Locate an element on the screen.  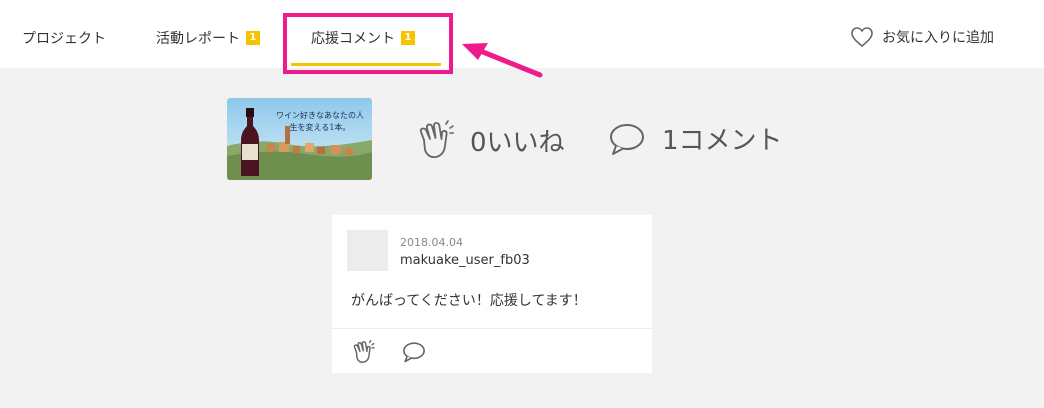
heart-icon is located at coordinates (862, 37).